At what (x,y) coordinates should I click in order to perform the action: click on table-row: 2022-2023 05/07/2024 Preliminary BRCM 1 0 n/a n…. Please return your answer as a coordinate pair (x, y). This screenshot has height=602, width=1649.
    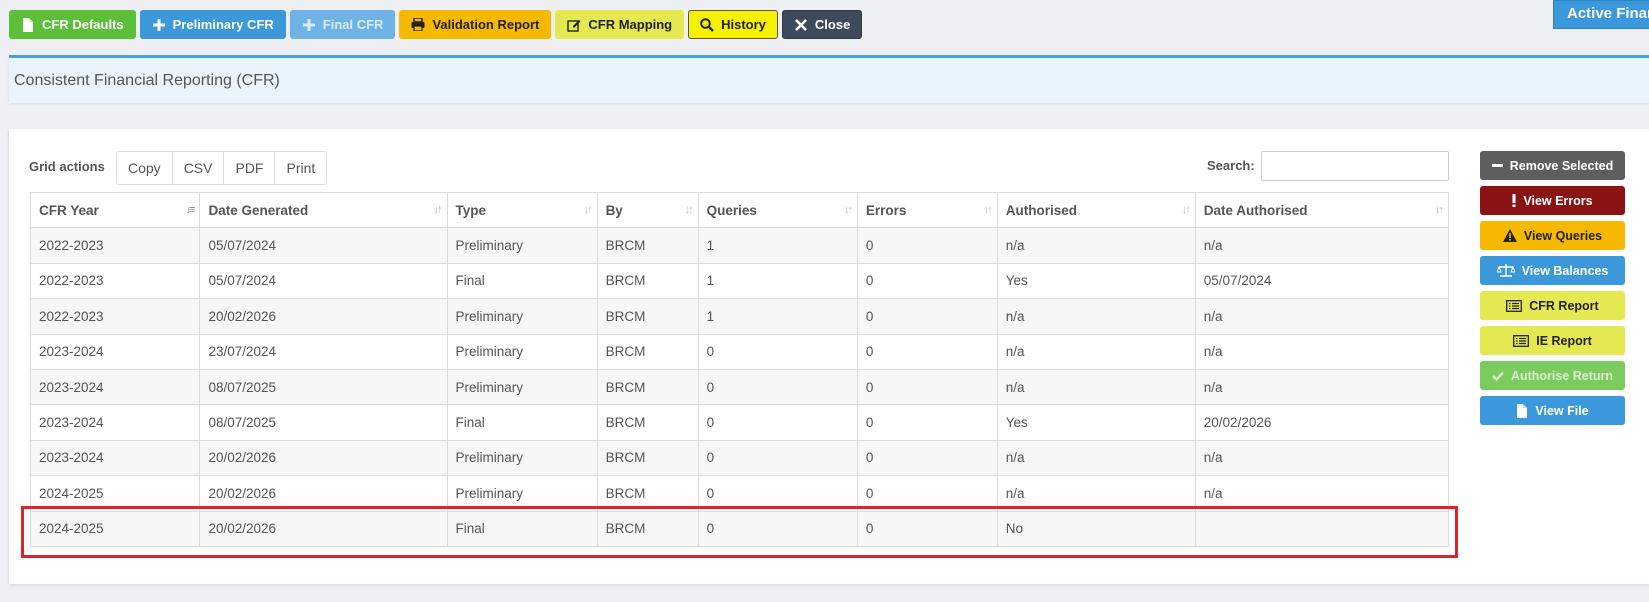
    Looking at the image, I should click on (739, 245).